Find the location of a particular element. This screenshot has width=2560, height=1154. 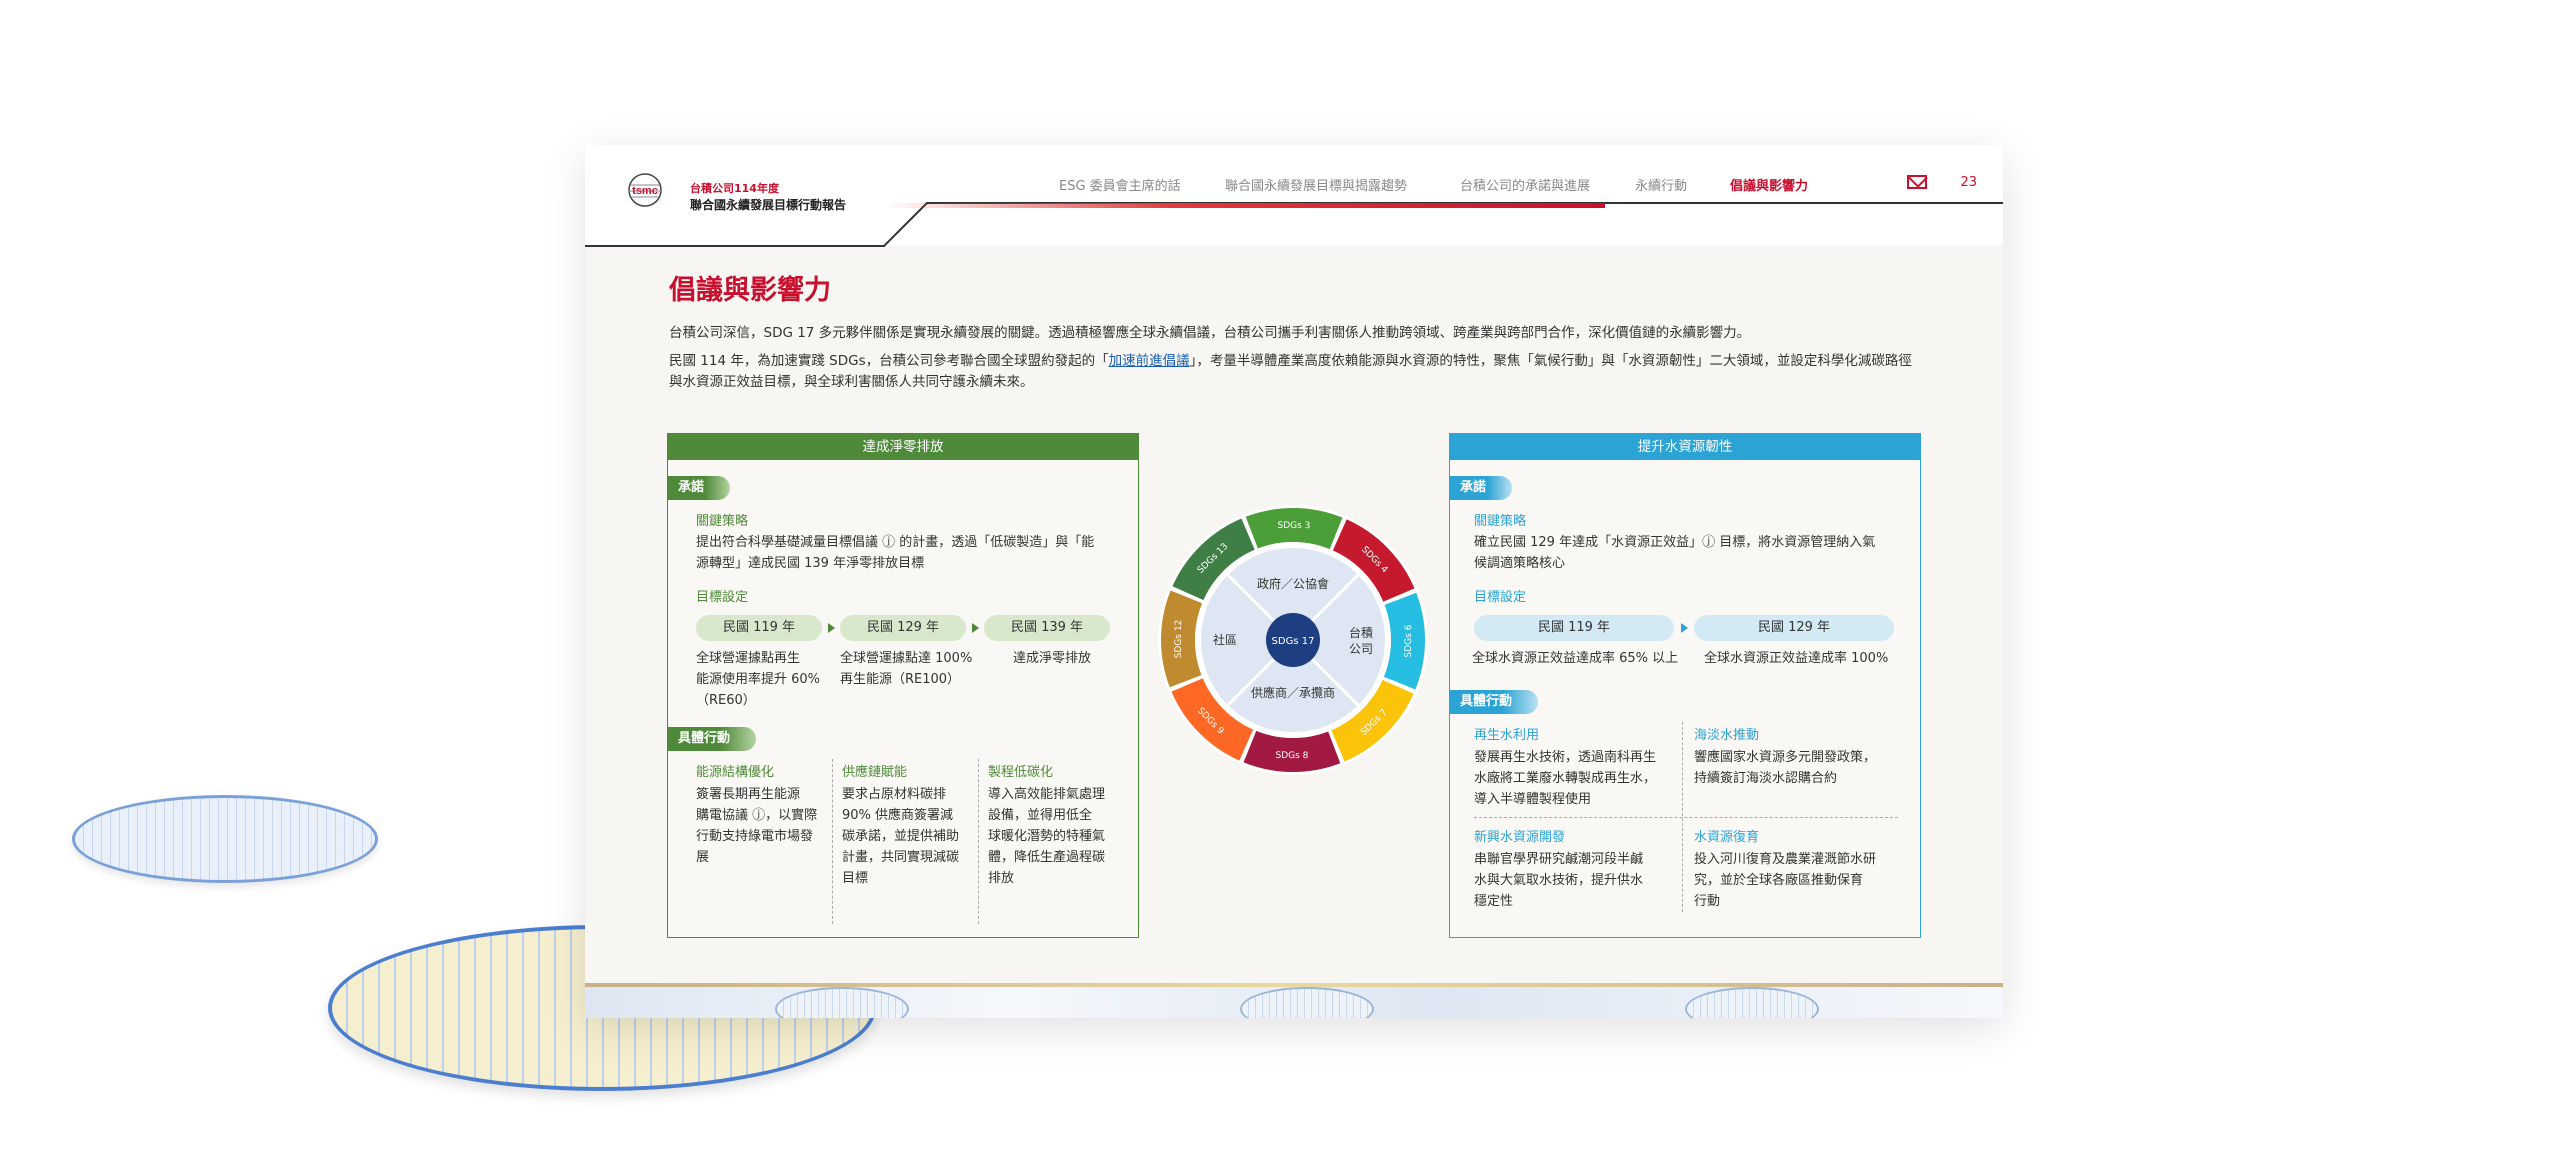

water-commit-tag: 承諾 is located at coordinates (1481, 488).